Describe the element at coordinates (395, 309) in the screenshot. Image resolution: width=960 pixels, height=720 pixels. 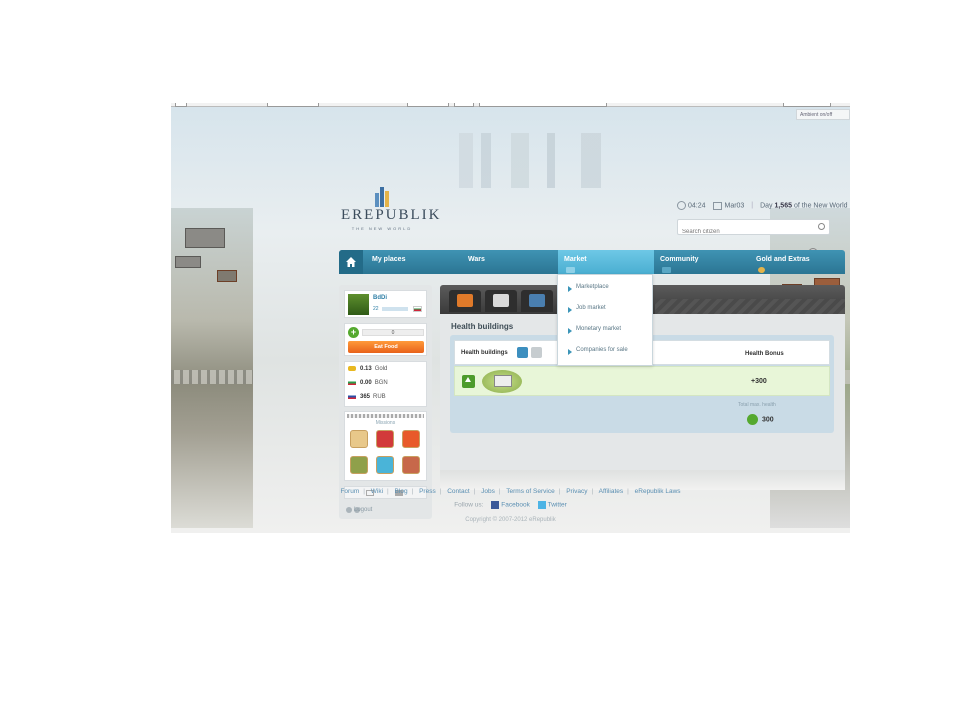
I see `experience-bar` at that location.